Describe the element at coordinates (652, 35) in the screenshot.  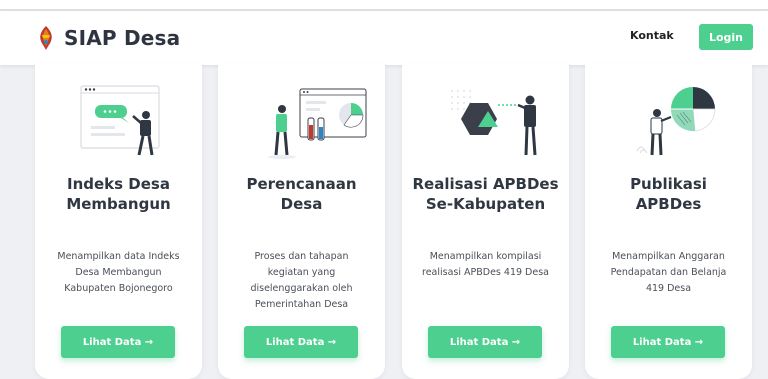
I see `nav-link-kontak: Kontak` at that location.